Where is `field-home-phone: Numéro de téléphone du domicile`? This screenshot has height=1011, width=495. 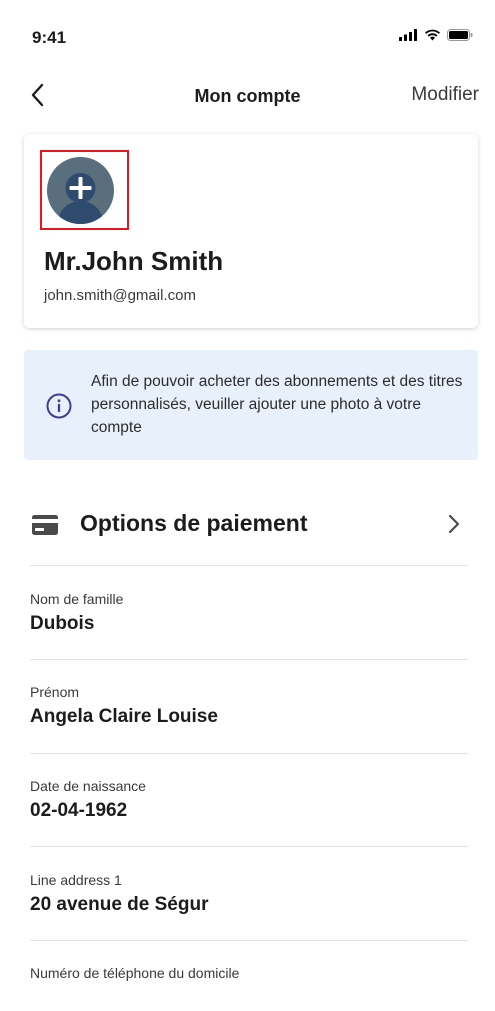 field-home-phone: Numéro de téléphone du domicile is located at coordinates (250, 976).